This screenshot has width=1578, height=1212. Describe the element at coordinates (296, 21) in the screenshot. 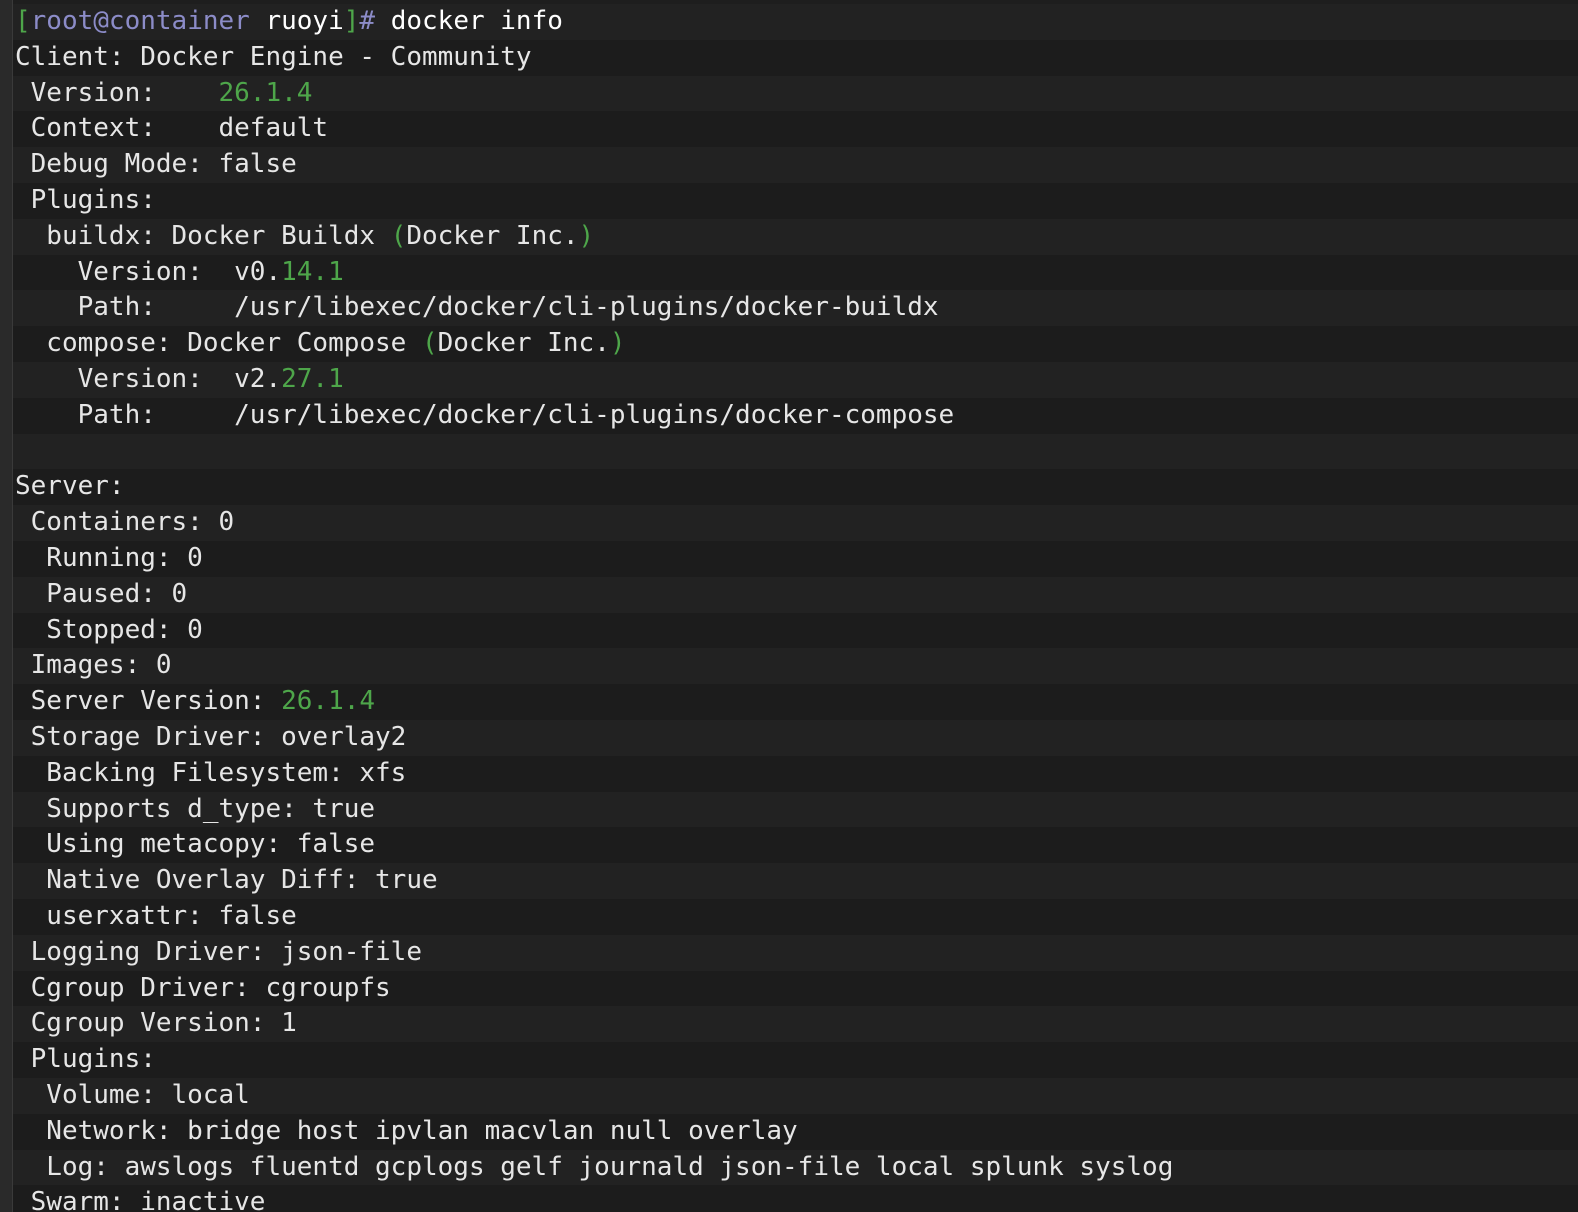

I see `prompt-directory: ruoyi` at that location.